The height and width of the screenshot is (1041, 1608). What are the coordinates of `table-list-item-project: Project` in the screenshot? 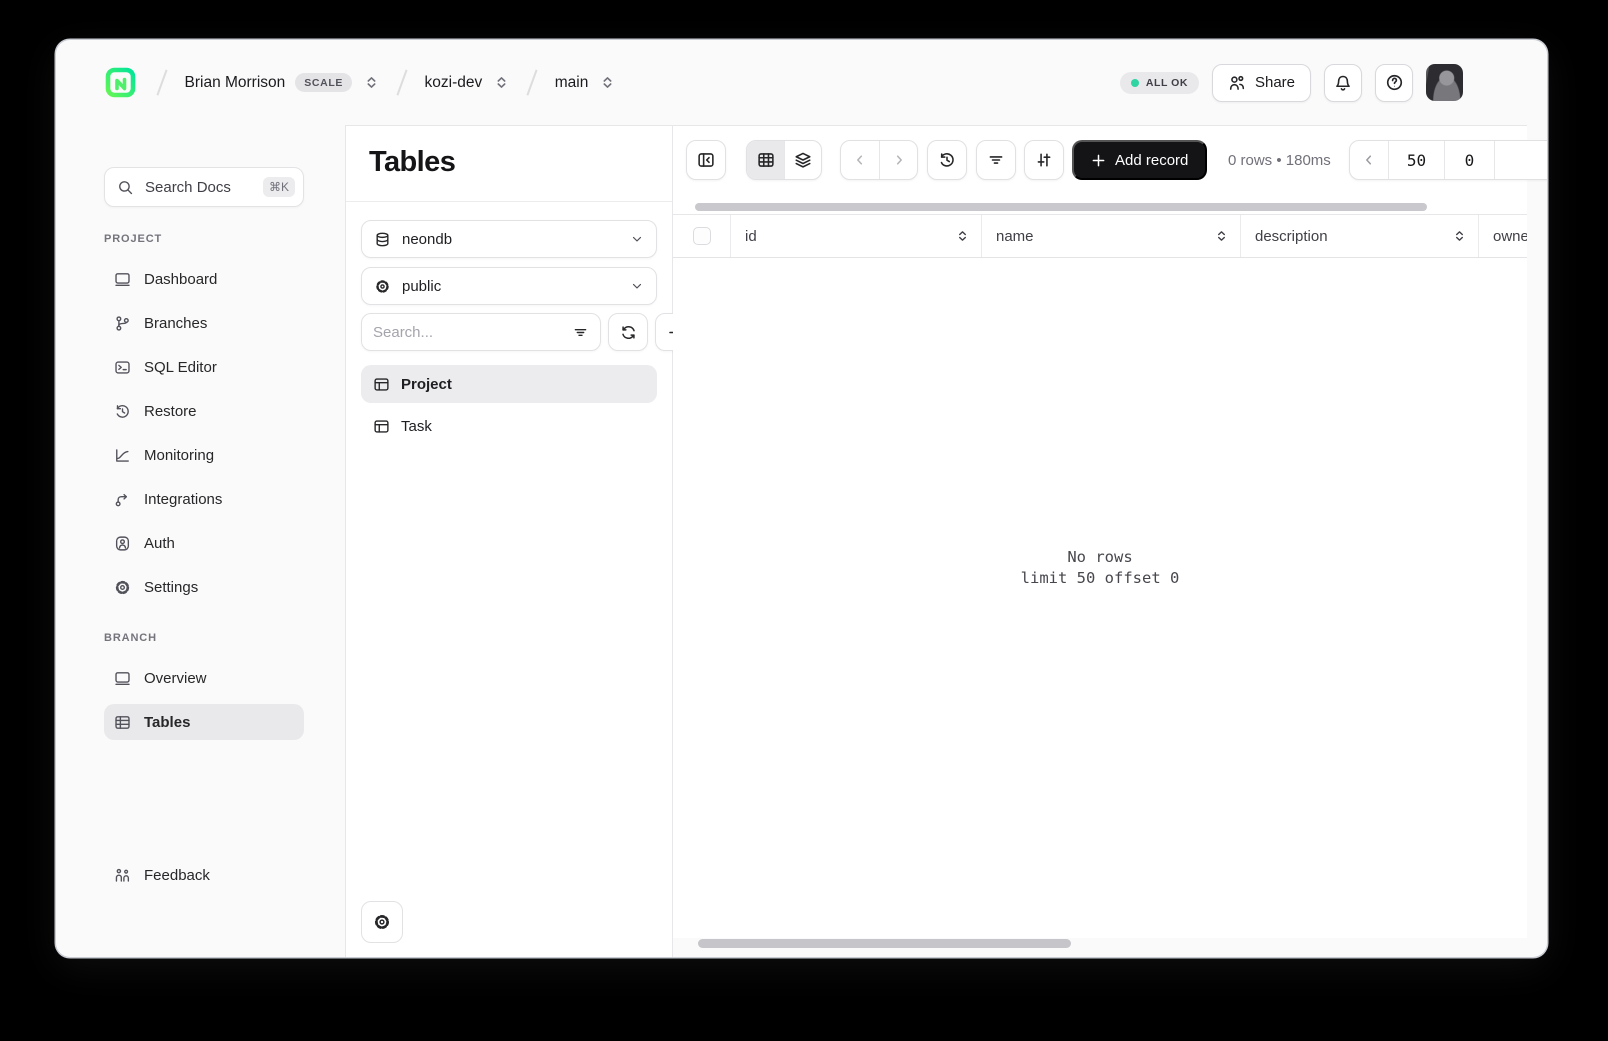 It's located at (509, 384).